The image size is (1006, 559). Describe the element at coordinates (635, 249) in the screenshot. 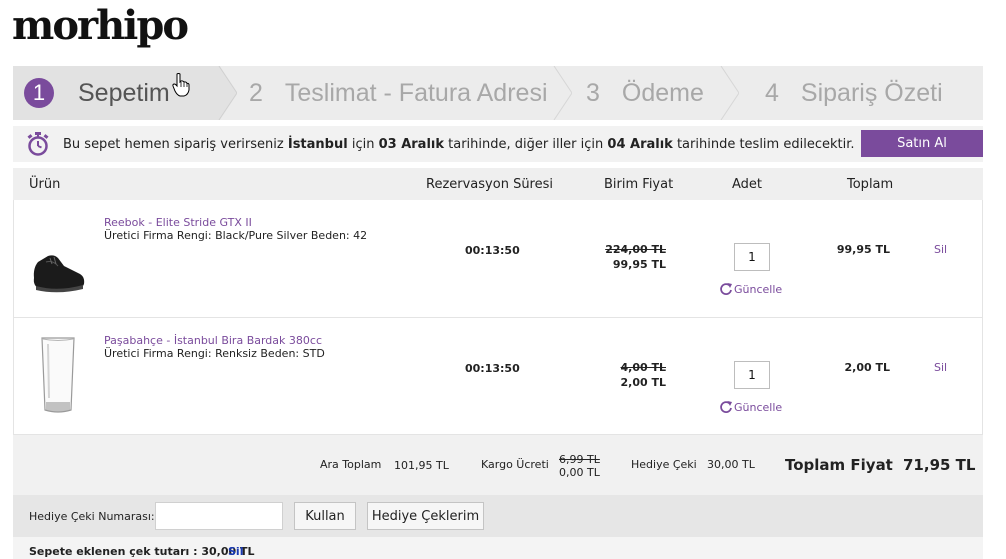

I see `old-price: 224,00 TL` at that location.